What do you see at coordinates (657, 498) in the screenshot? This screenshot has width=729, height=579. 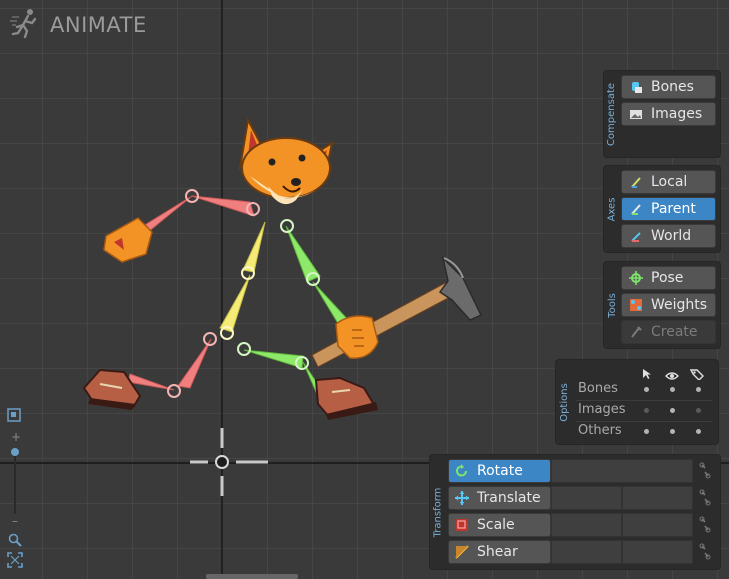 I see `translate-y-field` at bounding box center [657, 498].